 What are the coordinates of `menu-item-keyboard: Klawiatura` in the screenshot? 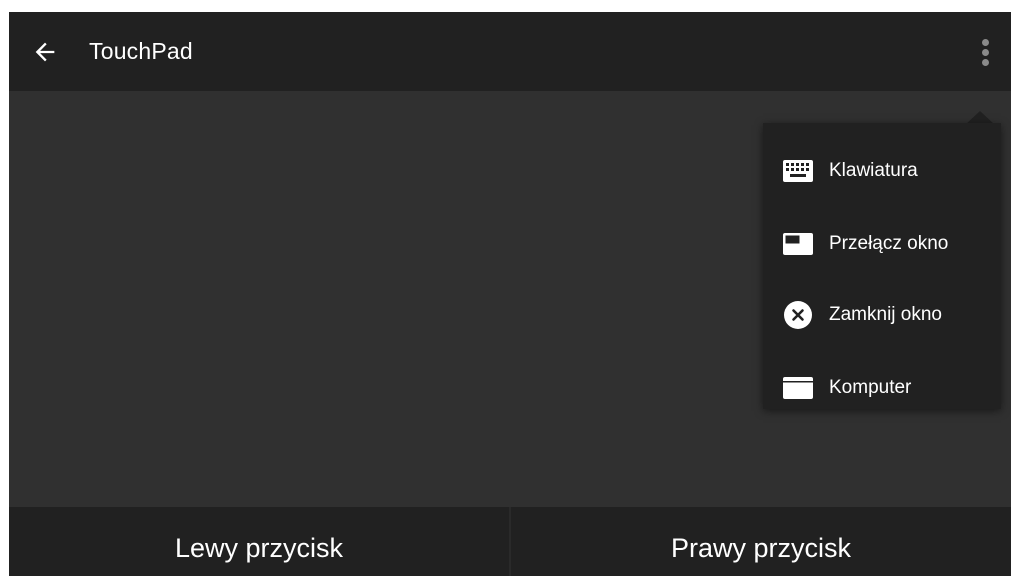 It's located at (882, 171).